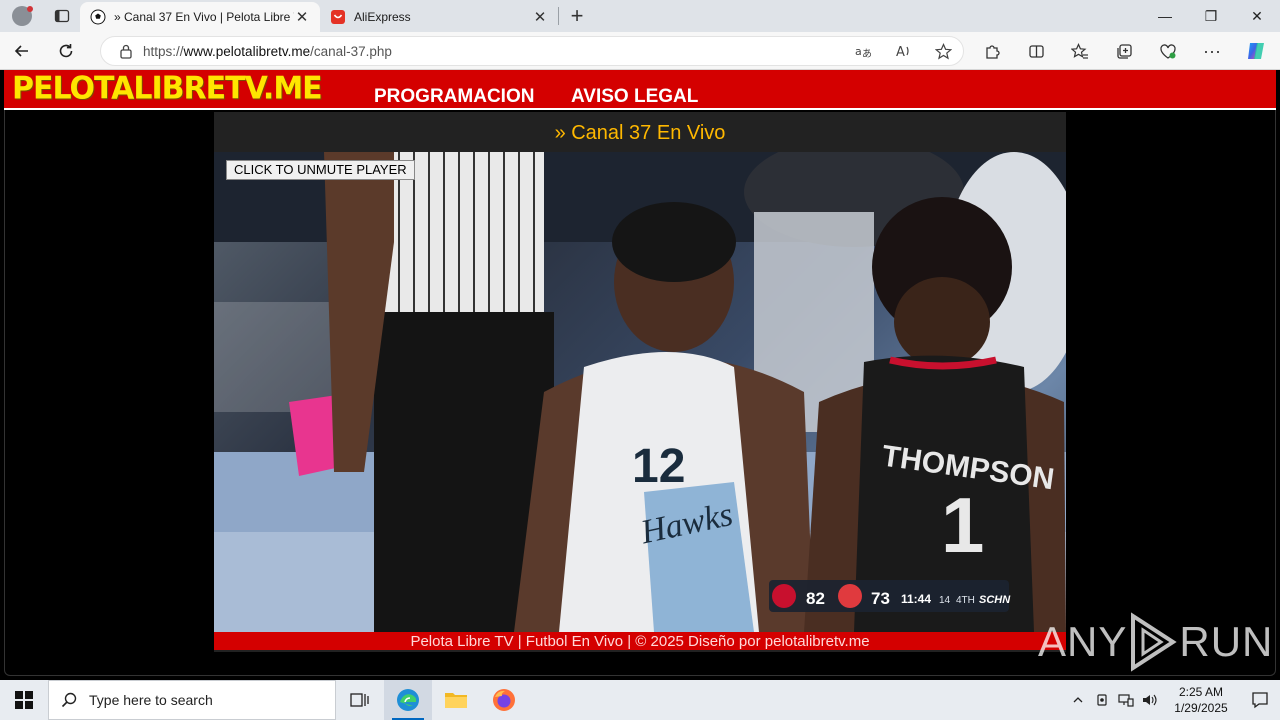 The height and width of the screenshot is (720, 1280). I want to click on chevron-up-icon, so click(1078, 700).